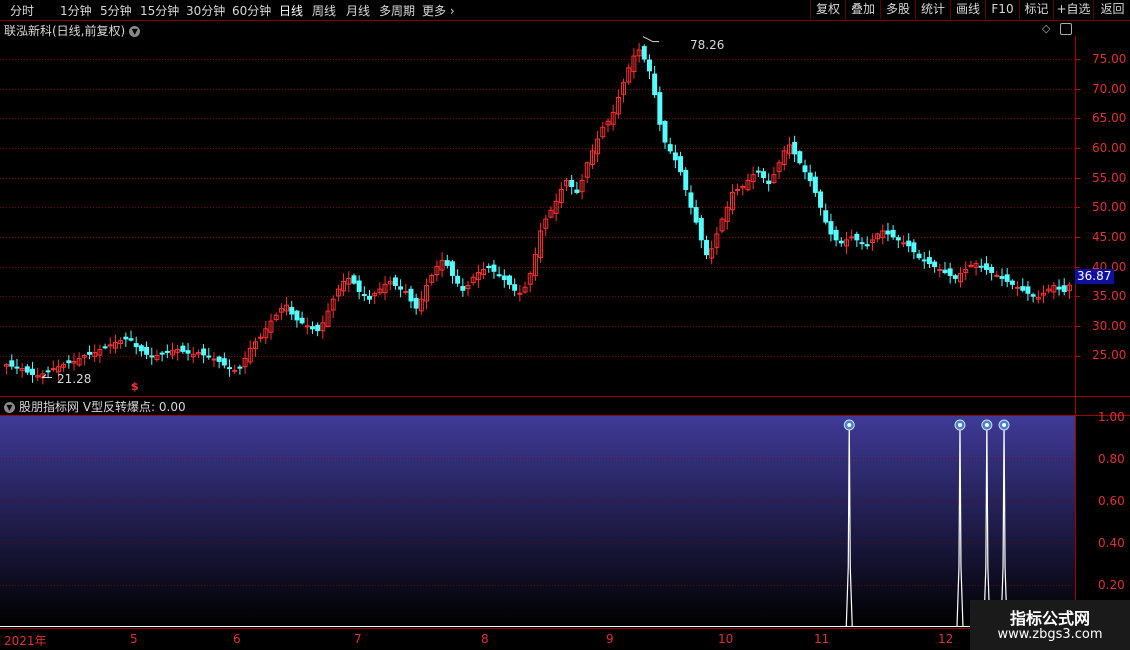 This screenshot has width=1130, height=650. Describe the element at coordinates (1109, 118) in the screenshot. I see `price-tick-label: 65.00` at that location.